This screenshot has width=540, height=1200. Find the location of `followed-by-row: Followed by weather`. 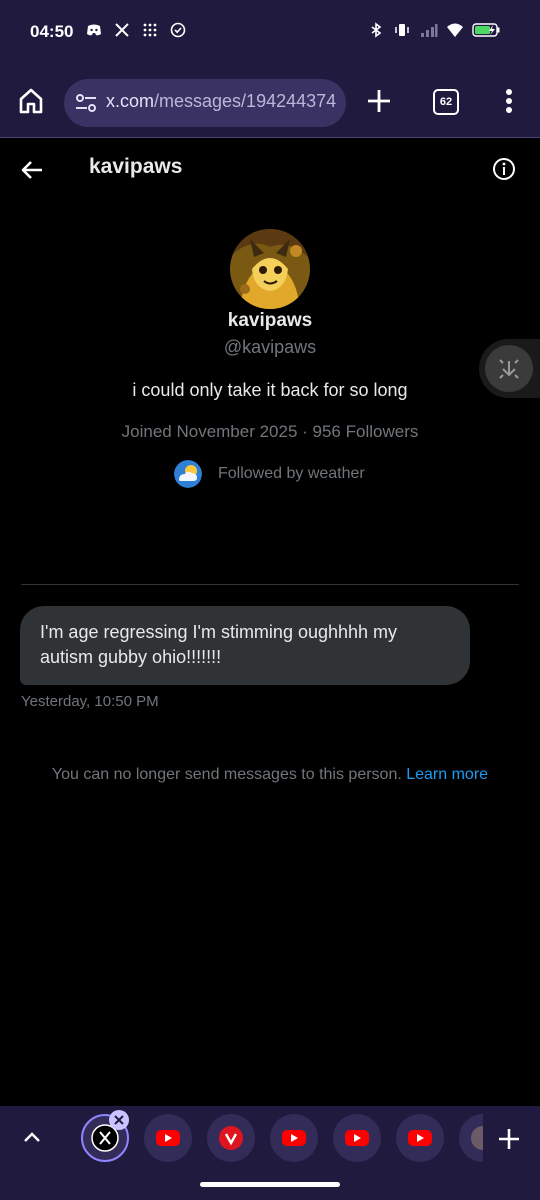

followed-by-row: Followed by weather is located at coordinates (269, 474).